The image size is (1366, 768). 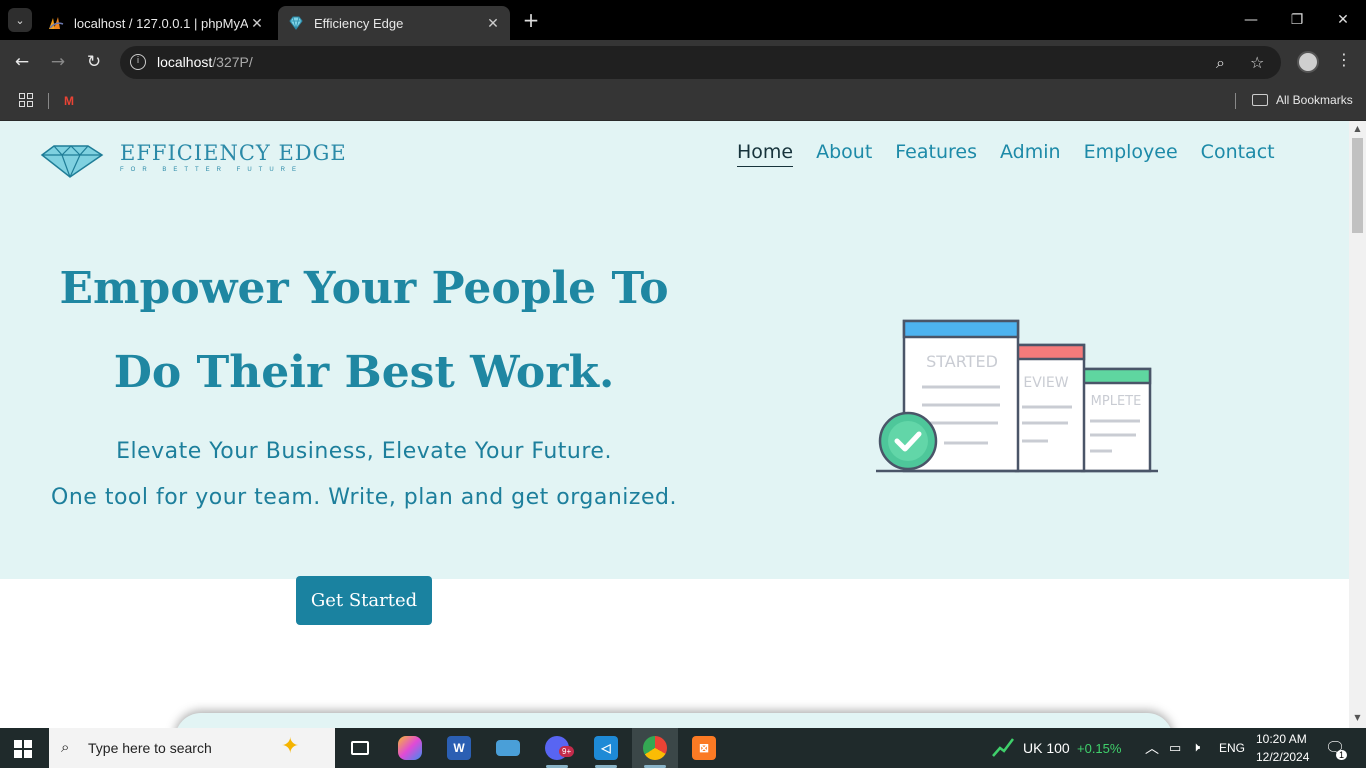 I want to click on stock-chart-icon, so click(x=1003, y=747).